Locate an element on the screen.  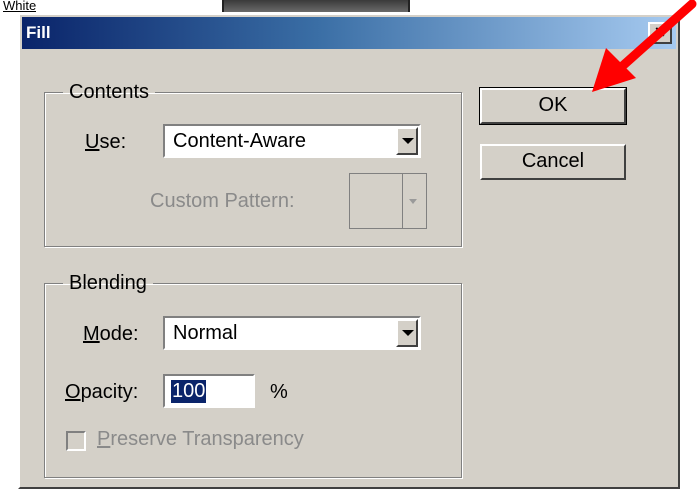
blending-legend: Blending is located at coordinates (108, 283).